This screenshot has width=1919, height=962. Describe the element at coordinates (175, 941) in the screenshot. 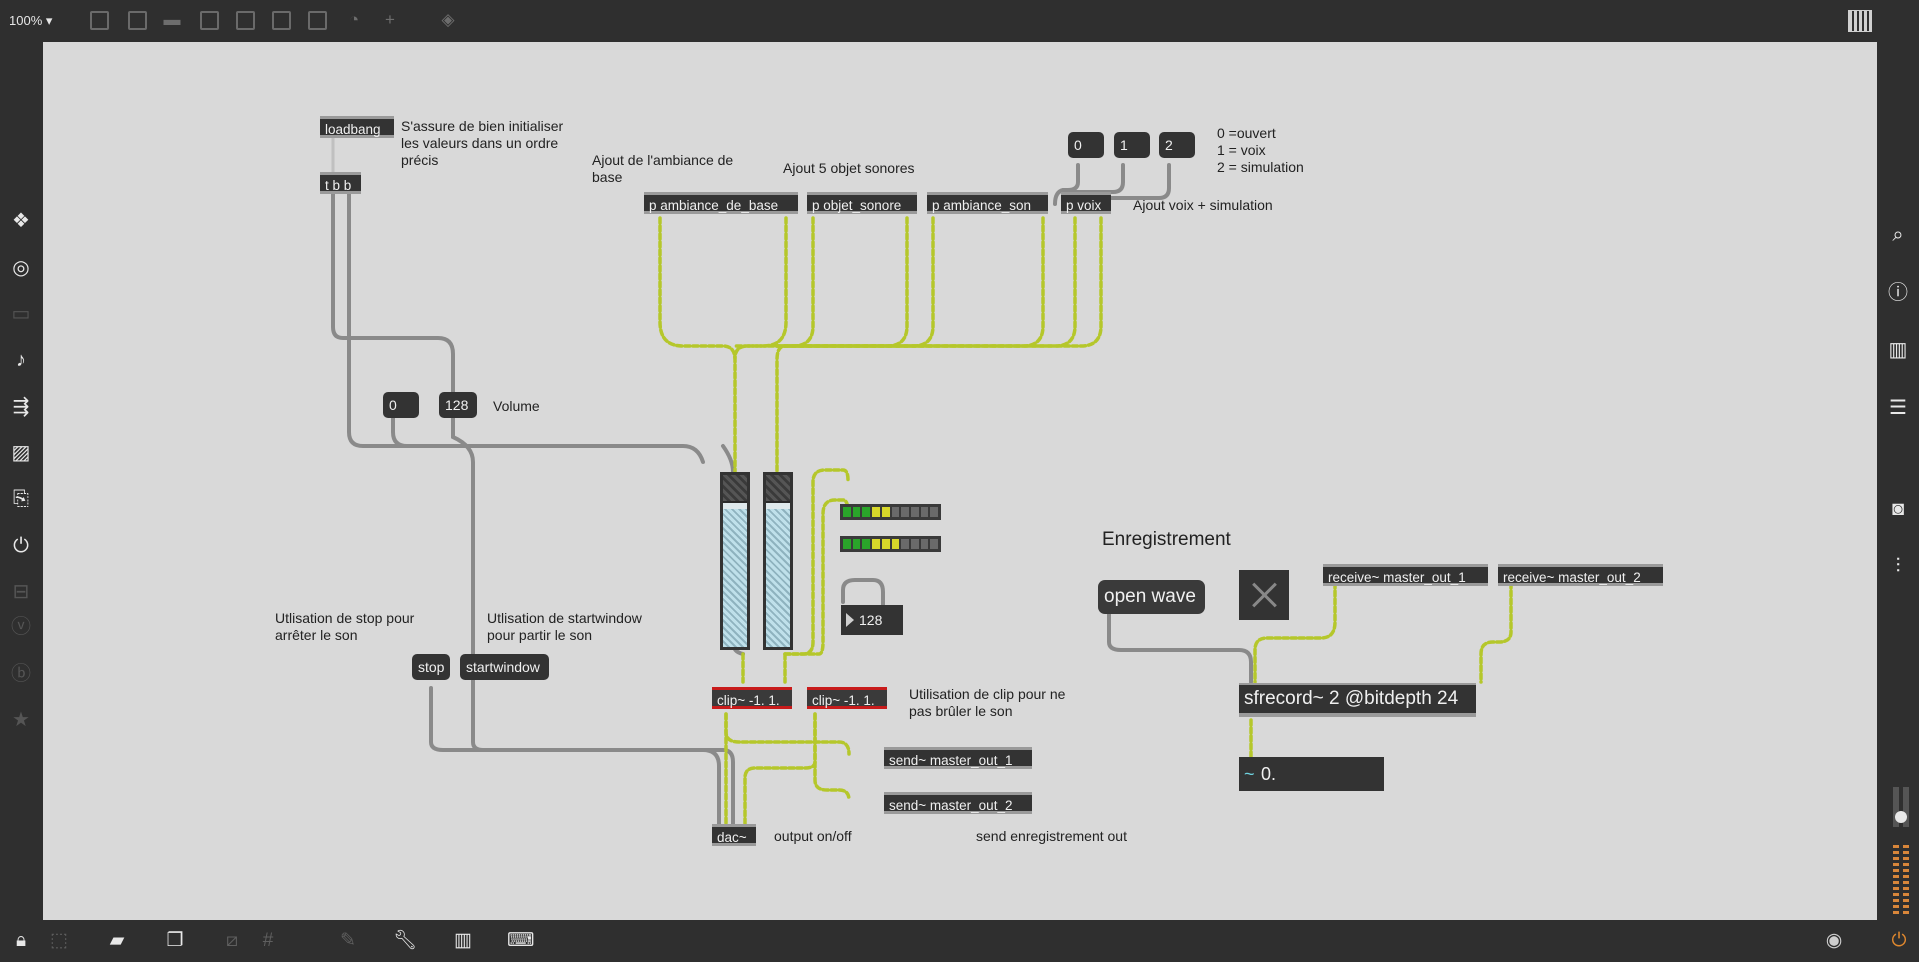

I see `windows-icon: ❐` at that location.